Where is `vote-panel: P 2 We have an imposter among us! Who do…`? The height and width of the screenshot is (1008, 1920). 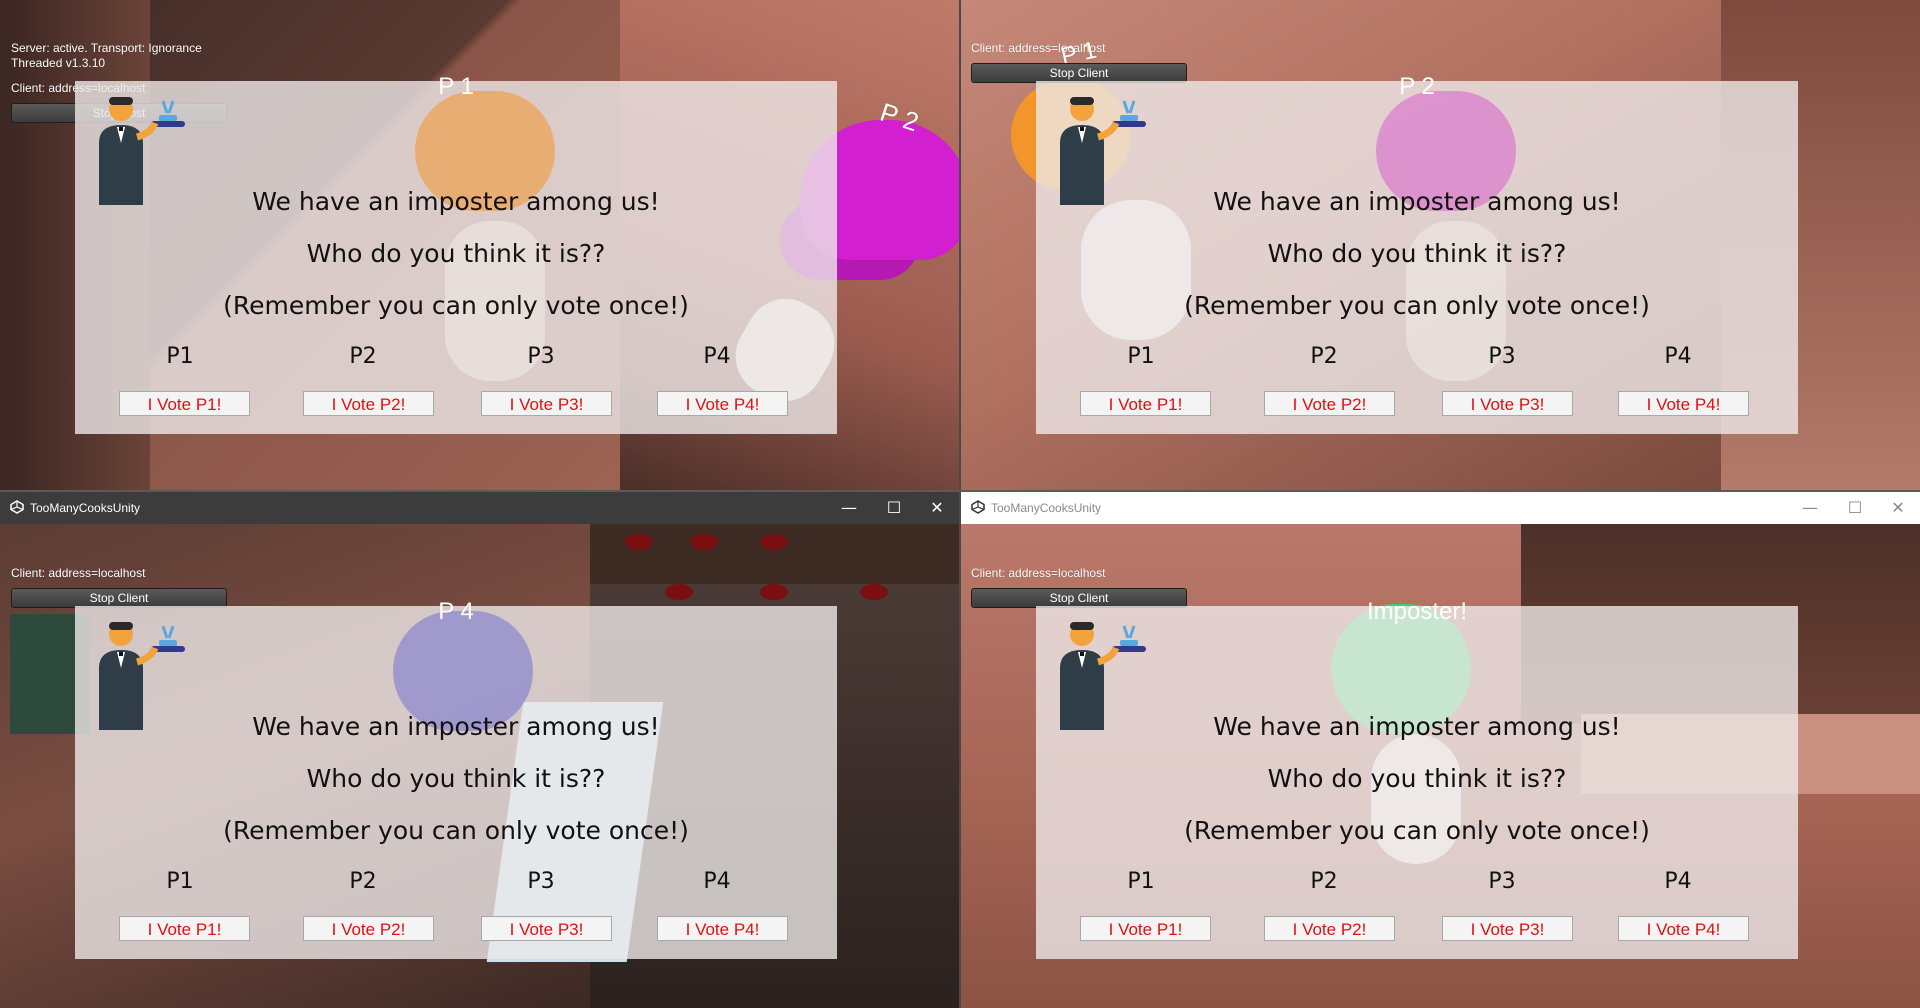 vote-panel: P 2 We have an imposter among us! Who do… is located at coordinates (1417, 253).